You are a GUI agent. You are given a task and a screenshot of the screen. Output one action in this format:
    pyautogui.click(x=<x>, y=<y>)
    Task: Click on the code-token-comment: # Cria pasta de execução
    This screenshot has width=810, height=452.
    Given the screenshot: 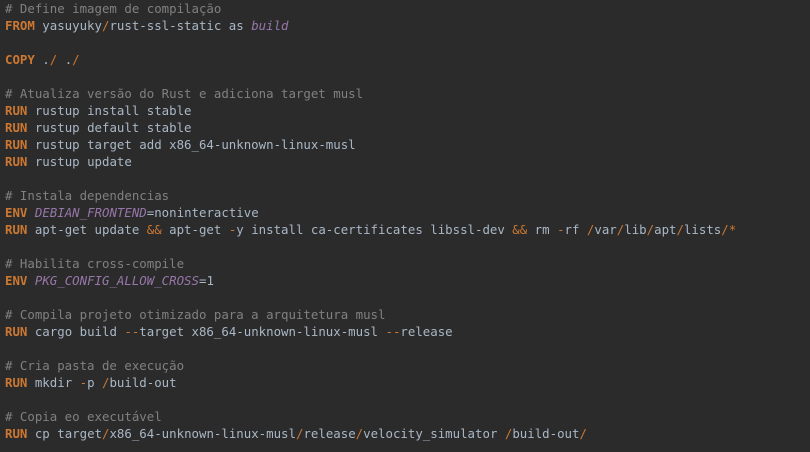 What is the action you would take?
    pyautogui.click(x=95, y=365)
    